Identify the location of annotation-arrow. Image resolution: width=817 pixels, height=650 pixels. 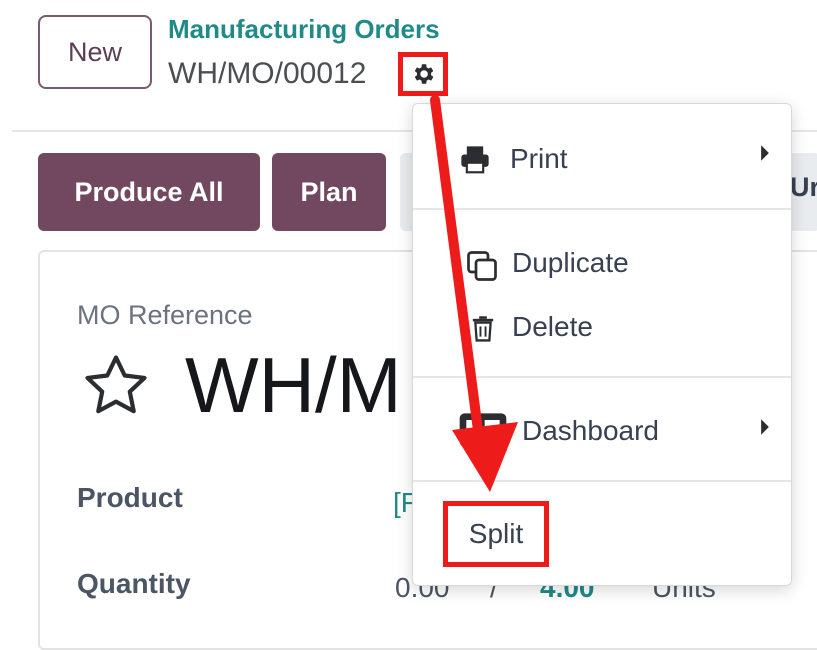
(474, 293).